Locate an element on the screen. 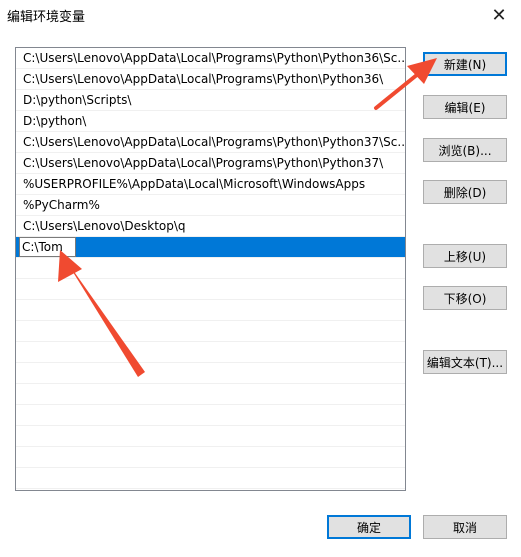  move-up-button: 上移(U) is located at coordinates (465, 256).